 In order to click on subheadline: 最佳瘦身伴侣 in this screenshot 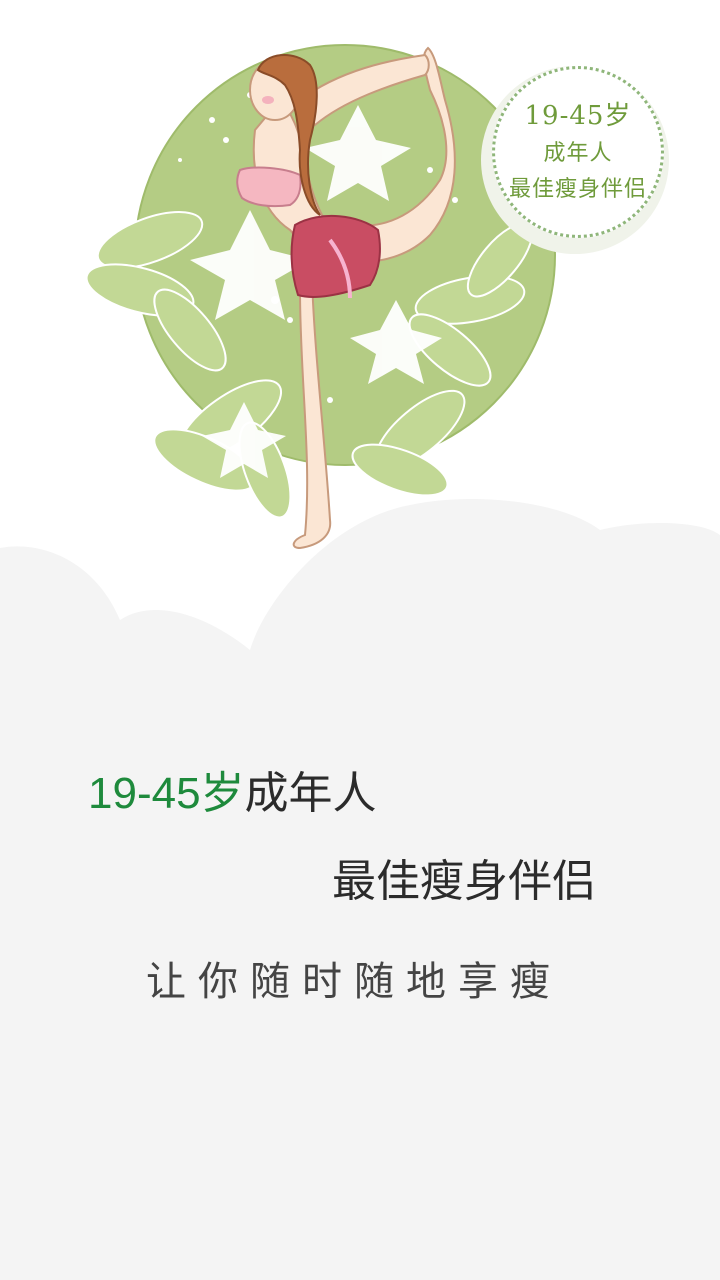, I will do `click(464, 881)`.